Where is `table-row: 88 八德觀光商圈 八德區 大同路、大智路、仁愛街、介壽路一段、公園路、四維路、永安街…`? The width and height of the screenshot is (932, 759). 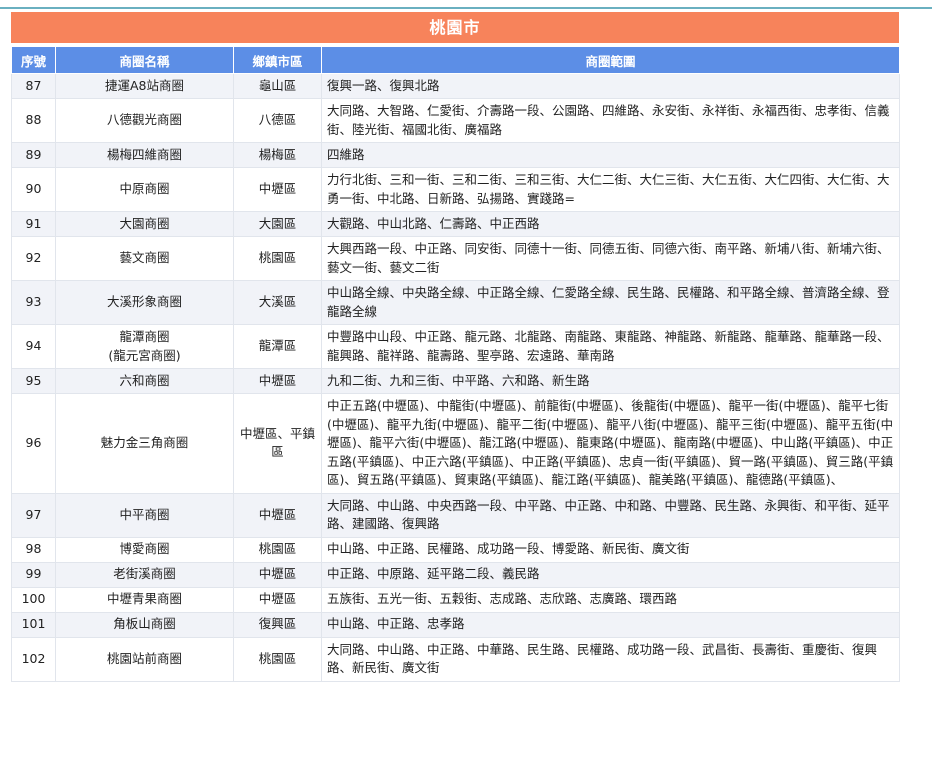
table-row: 88 八德觀光商圈 八德區 大同路、大智路、仁愛街、介壽路一段、公園路、四維路、永安街… is located at coordinates (455, 120).